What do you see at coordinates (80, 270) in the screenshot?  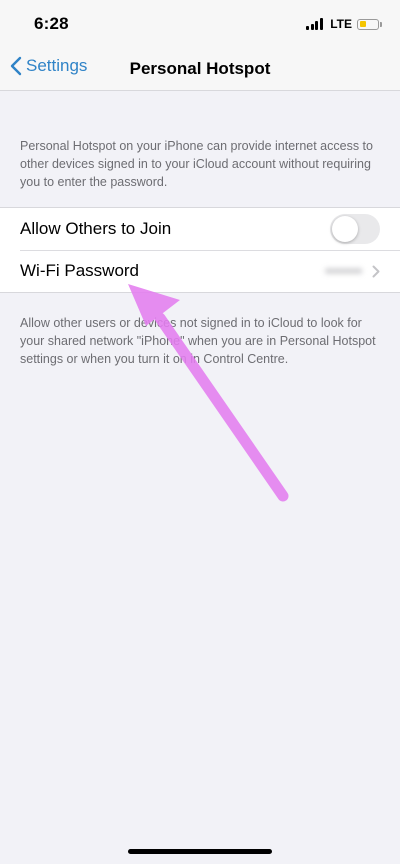 I see `wifi-password-label: Wi-Fi Password` at bounding box center [80, 270].